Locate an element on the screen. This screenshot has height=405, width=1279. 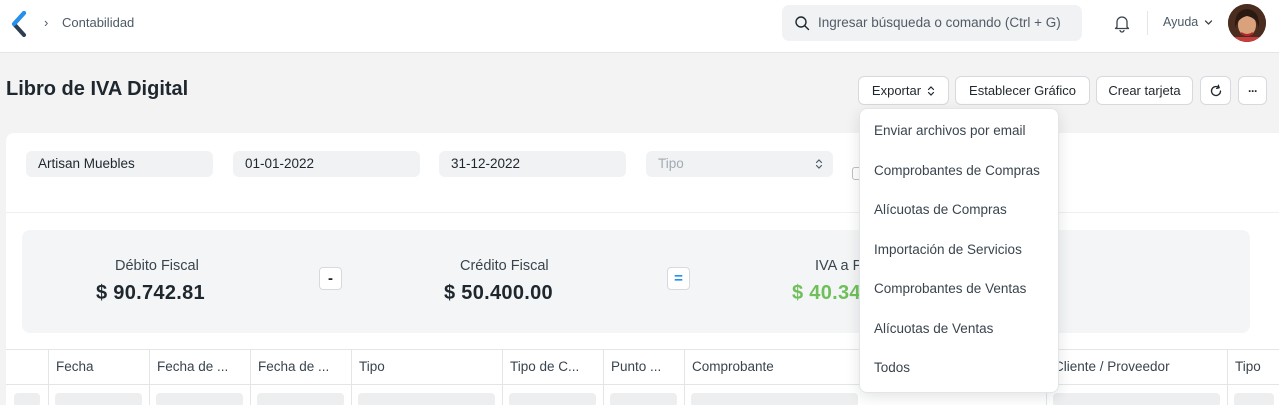
equals-operator: = is located at coordinates (678, 278).